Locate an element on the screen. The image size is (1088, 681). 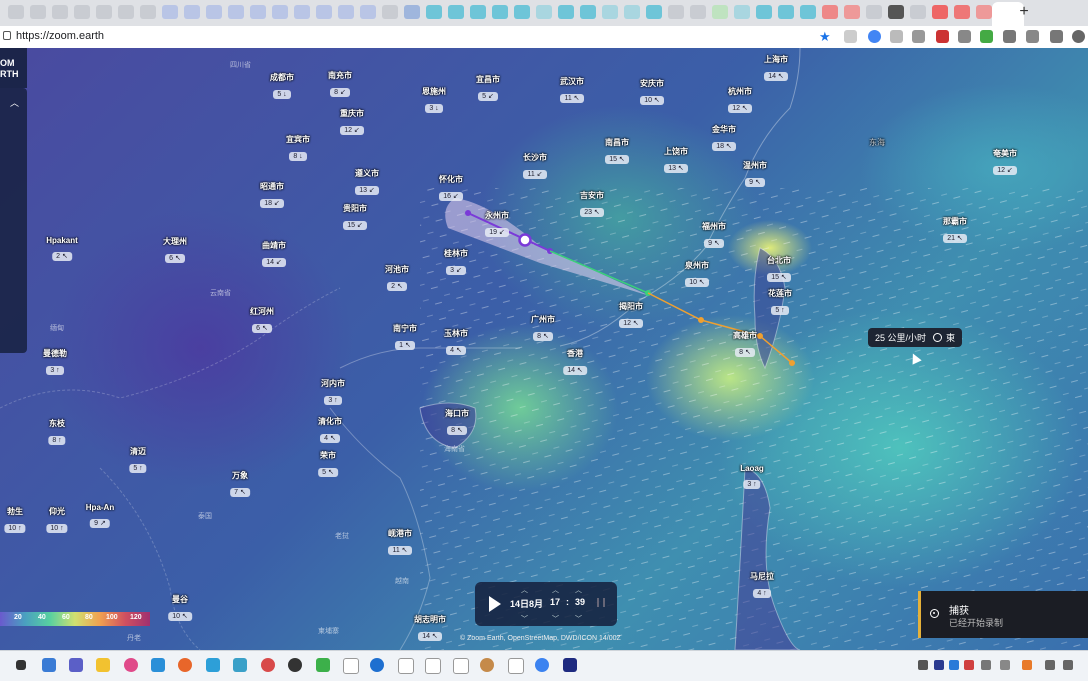
play-button is located at coordinates (495, 604).